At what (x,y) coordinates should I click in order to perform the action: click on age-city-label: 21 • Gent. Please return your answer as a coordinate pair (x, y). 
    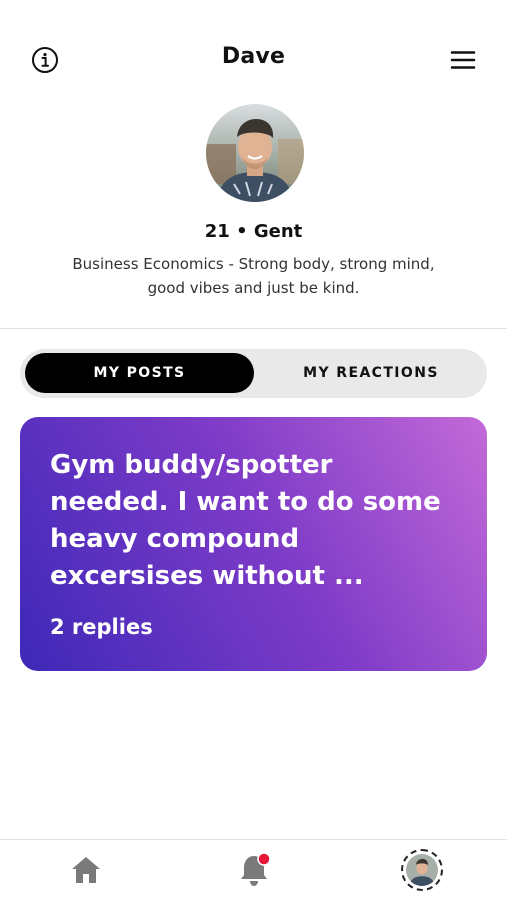
    Looking at the image, I should click on (253, 231).